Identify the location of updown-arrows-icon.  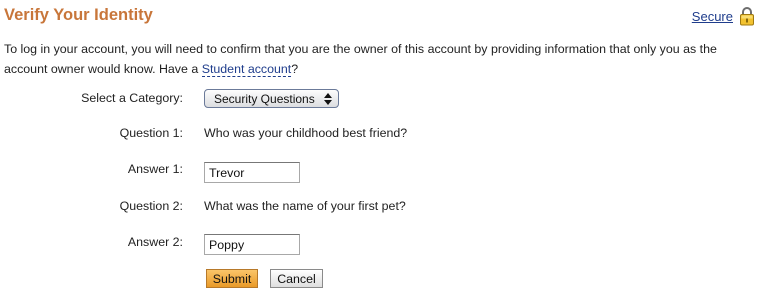
(328, 99).